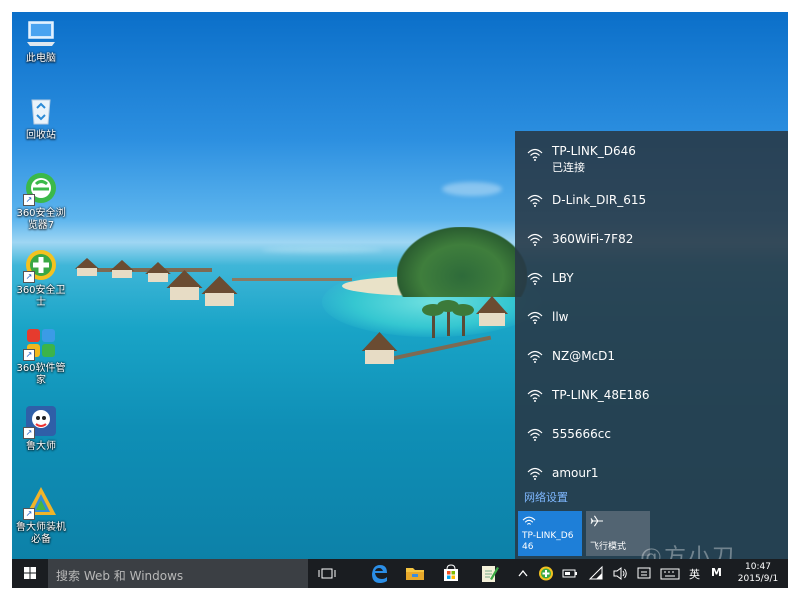 The image size is (800, 600). I want to click on start-button, so click(30, 573).